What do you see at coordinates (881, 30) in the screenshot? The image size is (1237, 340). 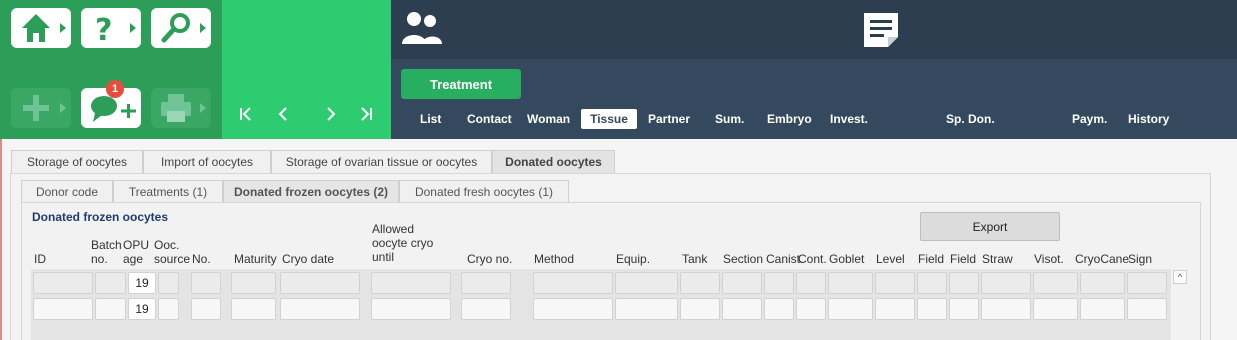 I see `document-icon` at bounding box center [881, 30].